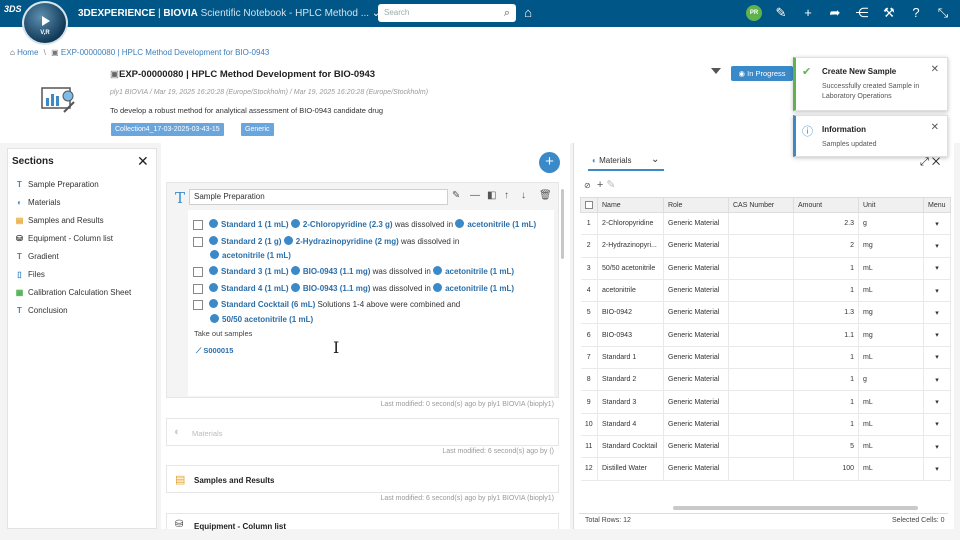 Image resolution: width=960 pixels, height=540 pixels. I want to click on sample-link: ⟋ S000015, so click(214, 351).